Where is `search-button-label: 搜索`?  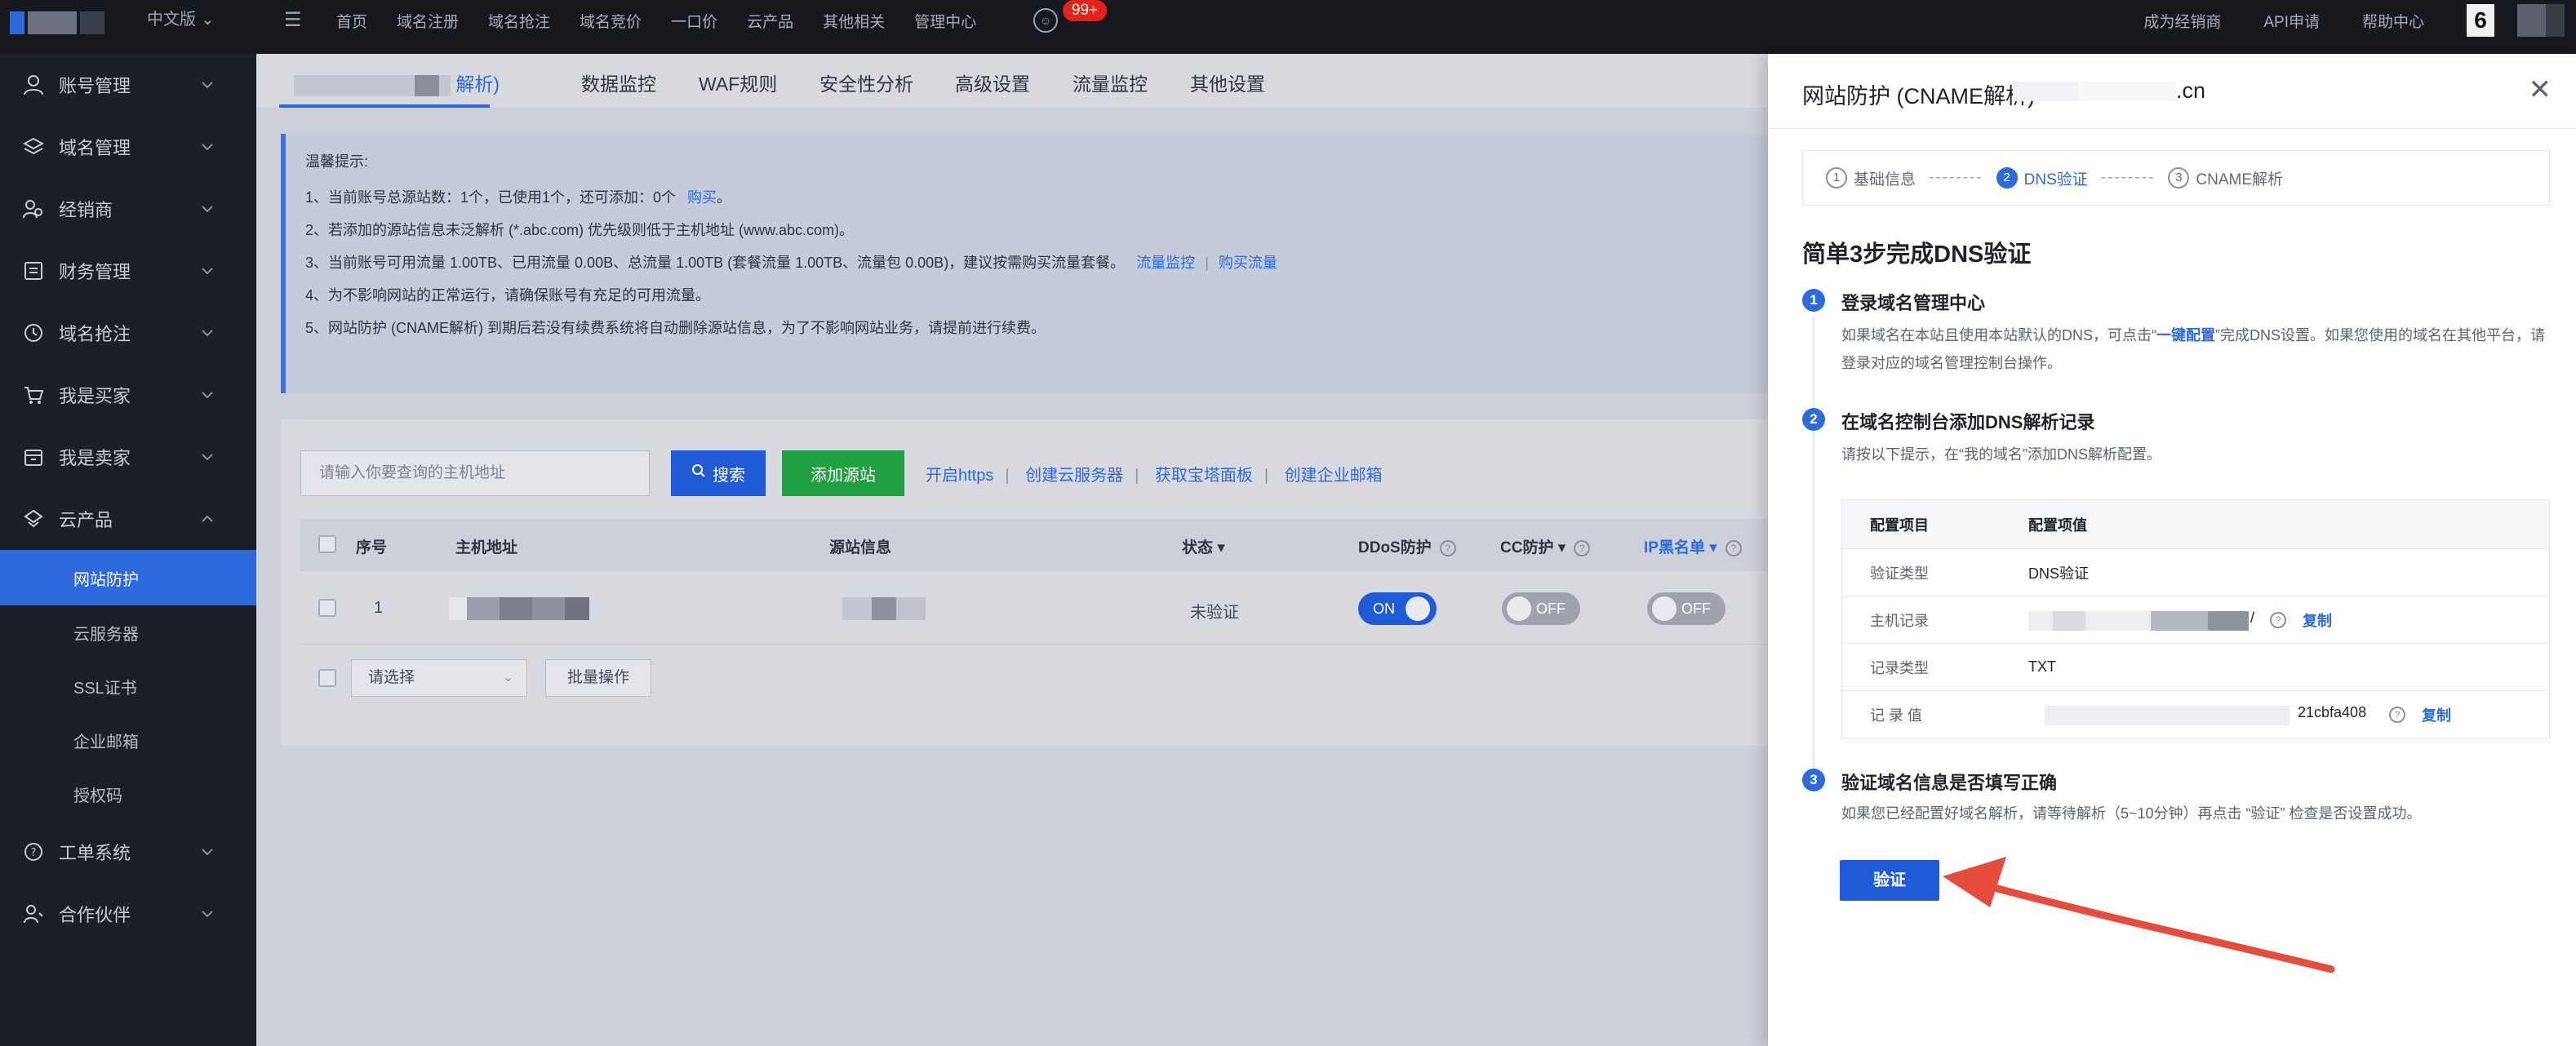
search-button-label: 搜索 is located at coordinates (729, 475).